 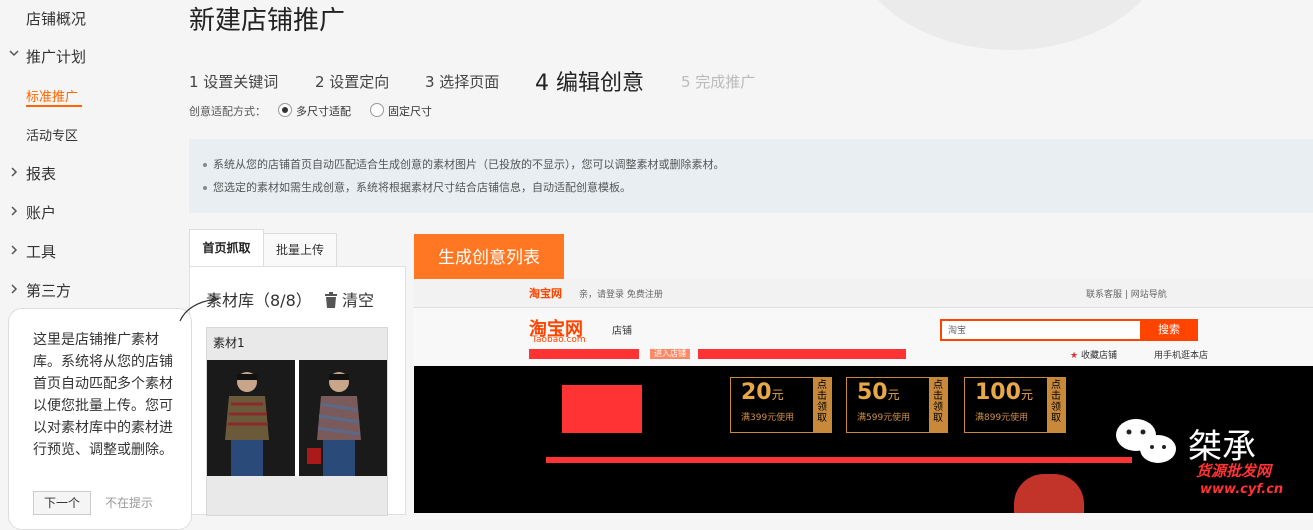 What do you see at coordinates (129, 502) in the screenshot?
I see `dont-show-again-link: 不在提示` at bounding box center [129, 502].